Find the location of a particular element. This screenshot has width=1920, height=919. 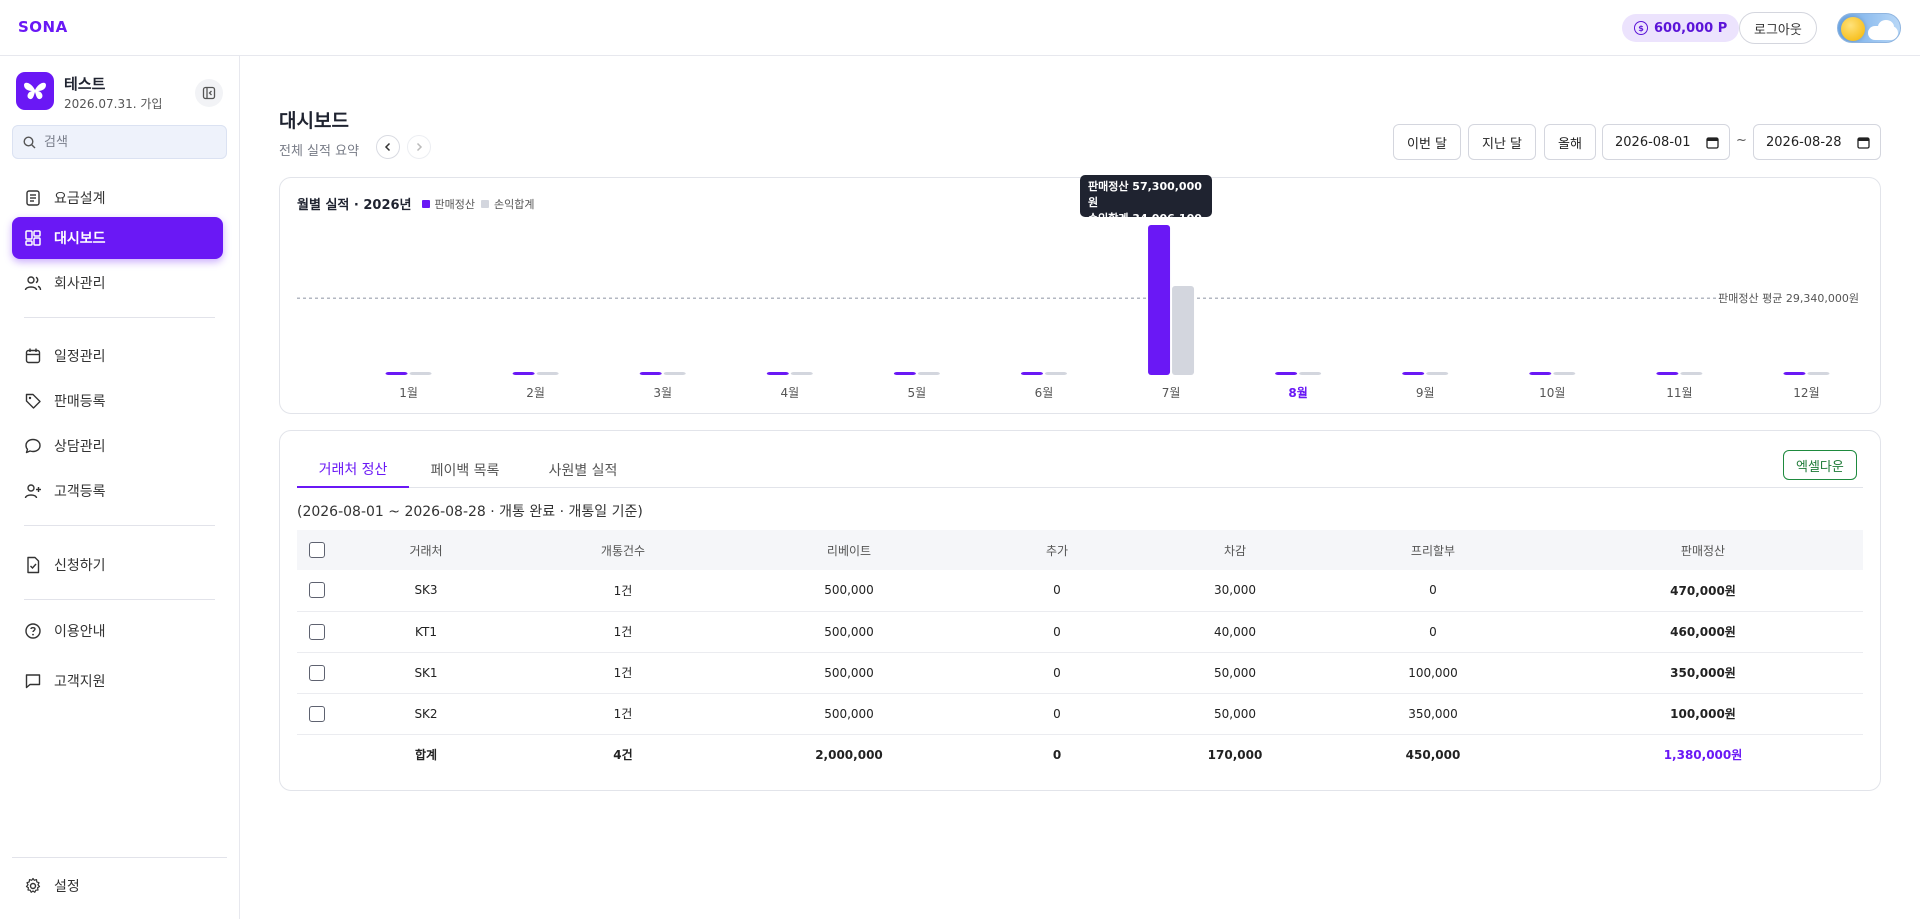

legend-swatch is located at coordinates (425, 203).